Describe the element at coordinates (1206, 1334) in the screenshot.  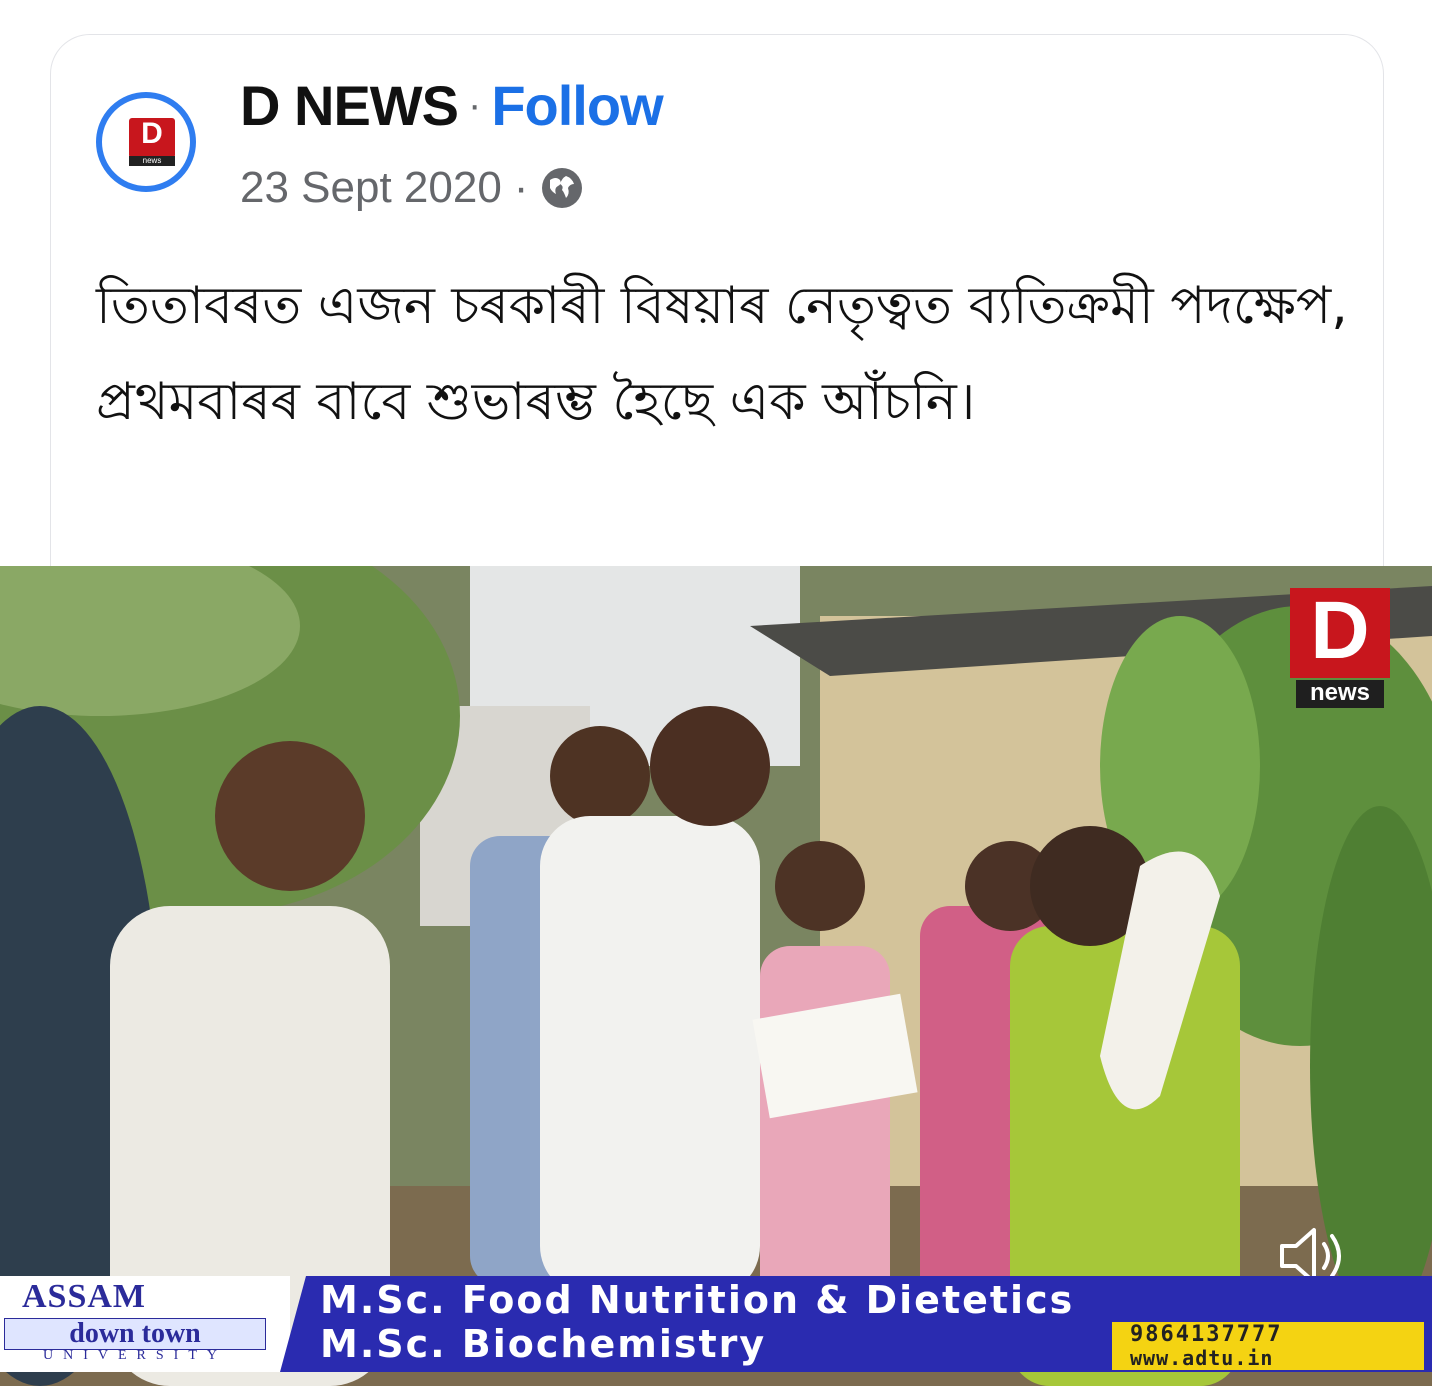
I see `ticker-phone: 9864137777` at that location.